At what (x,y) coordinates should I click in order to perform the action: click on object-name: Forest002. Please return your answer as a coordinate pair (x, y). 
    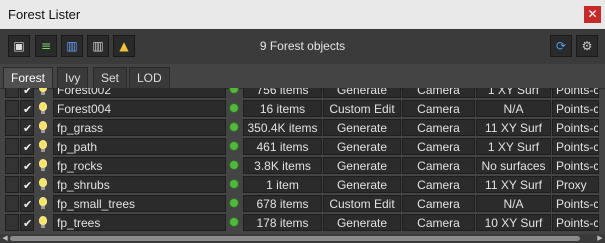
    Looking at the image, I should click on (139, 93).